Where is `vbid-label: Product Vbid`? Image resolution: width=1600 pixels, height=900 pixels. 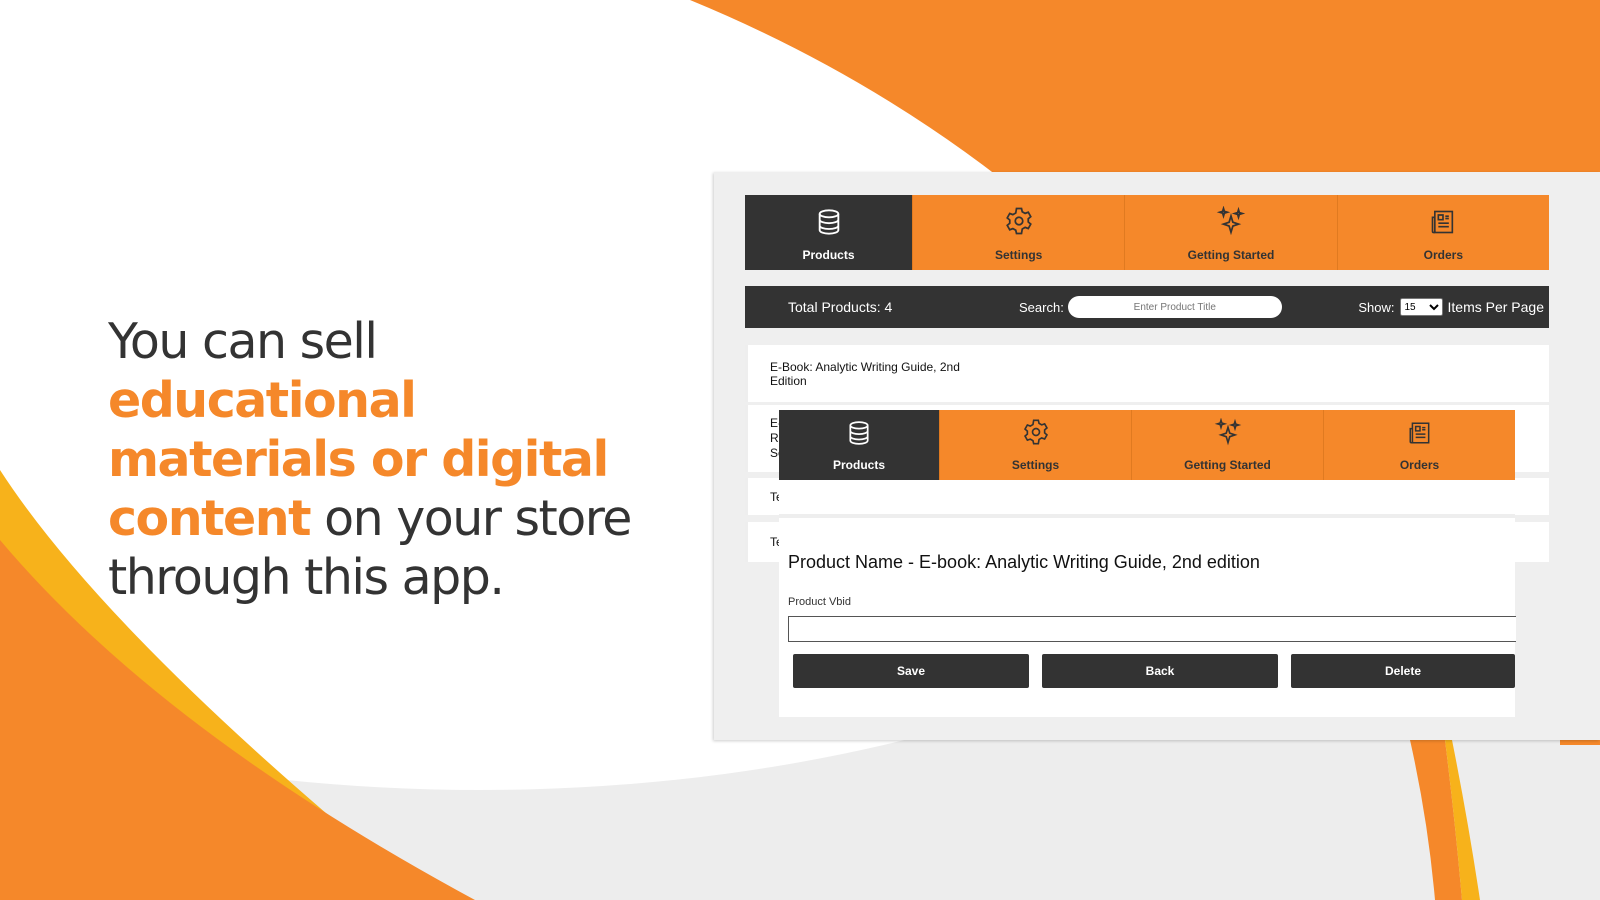 vbid-label: Product Vbid is located at coordinates (819, 602).